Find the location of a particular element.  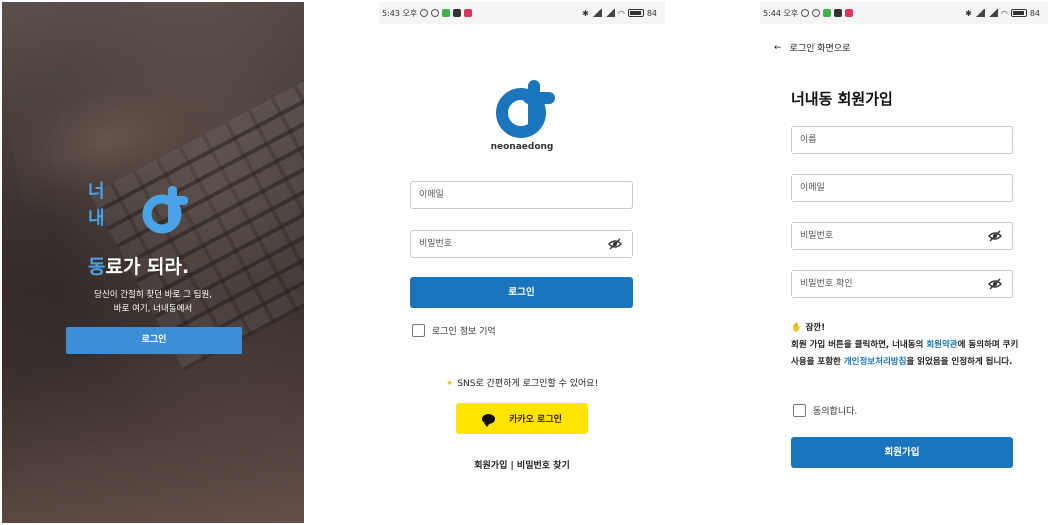

notice-title: 잠깐! is located at coordinates (815, 328).